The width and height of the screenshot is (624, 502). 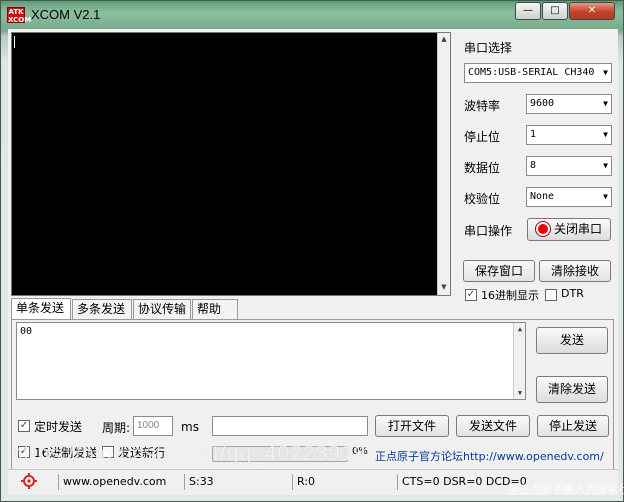 I want to click on close-port-button: 关闭串口, so click(x=569, y=229).